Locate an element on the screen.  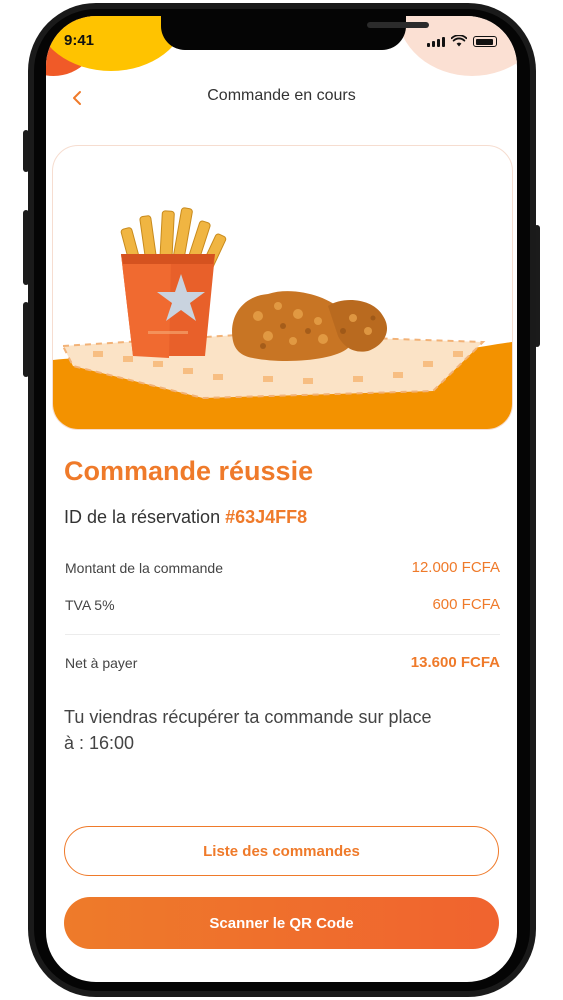
net-value: 13.600 FCFA is located at coordinates (455, 662).